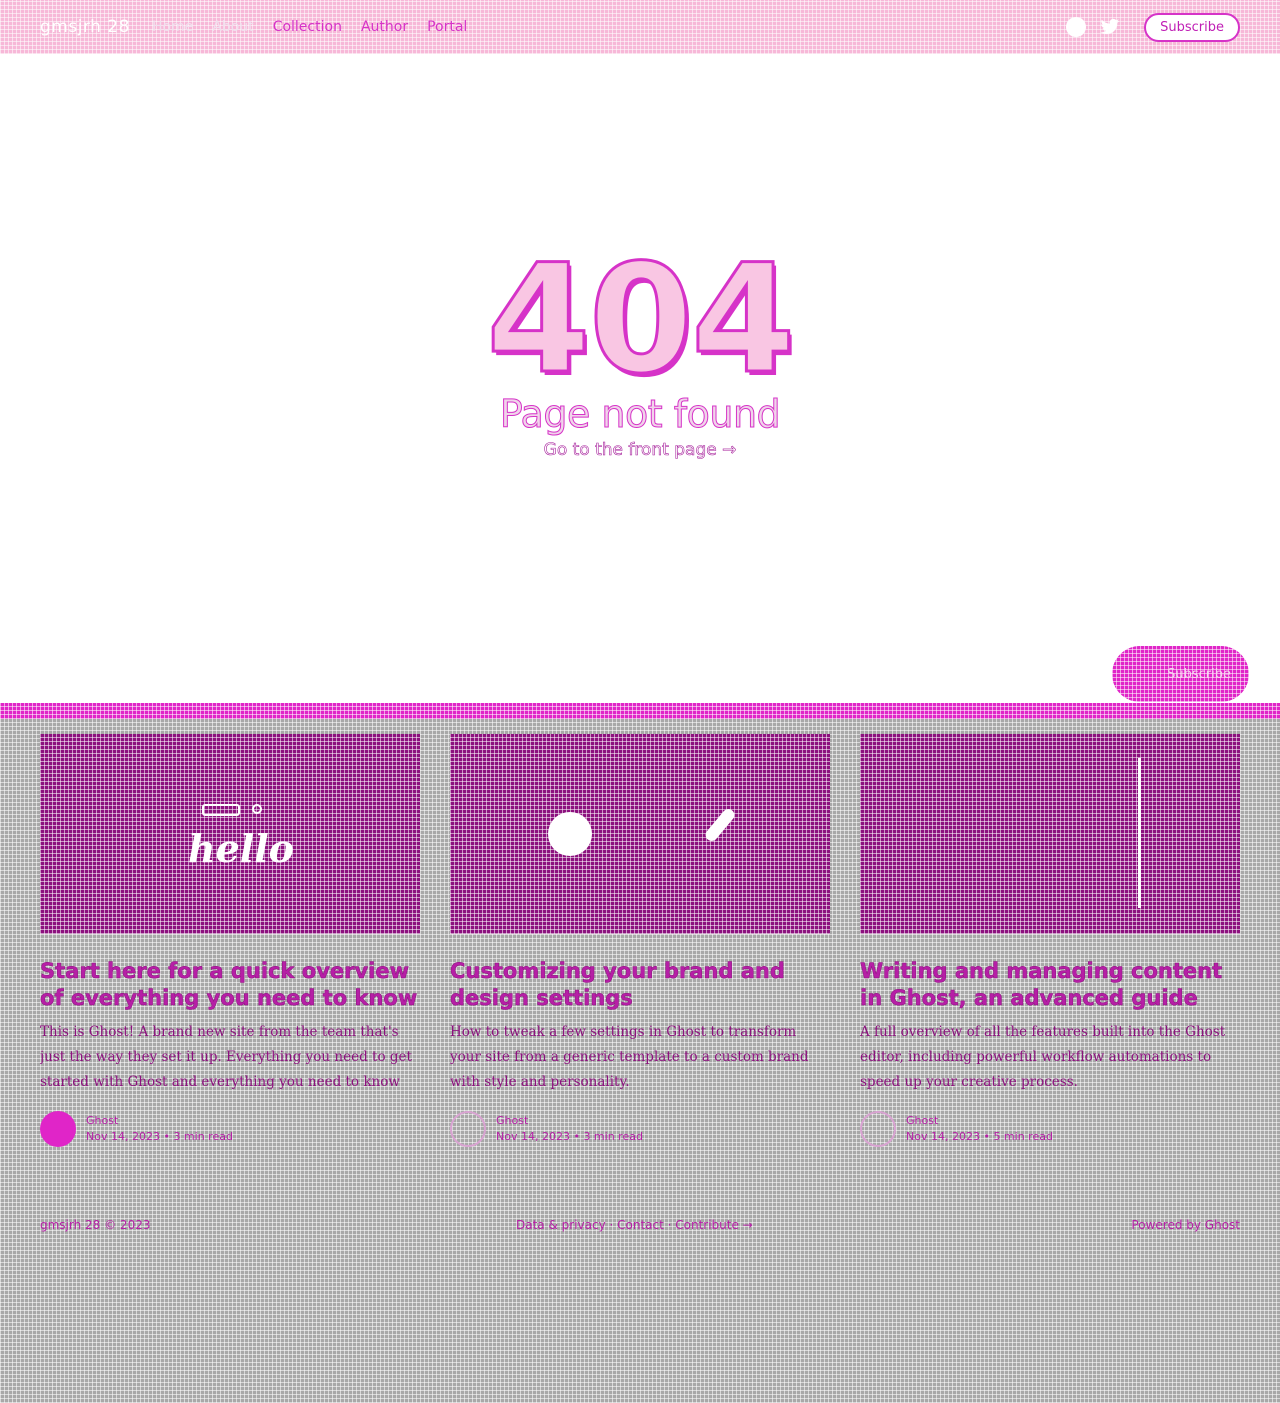  I want to click on post-card-meta-text: Ghost Nov 14, 2023 • 5 min read, so click(979, 1129).